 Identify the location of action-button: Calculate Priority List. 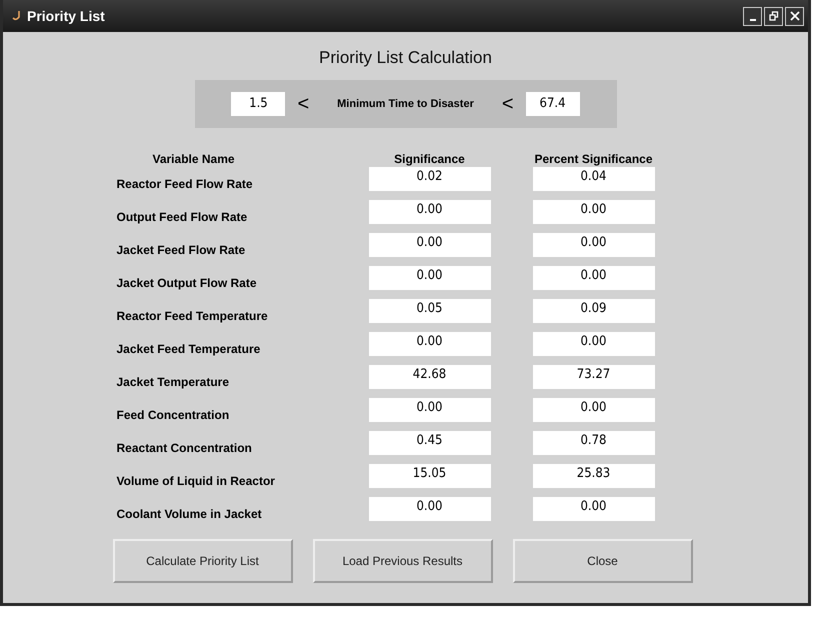
(202, 561).